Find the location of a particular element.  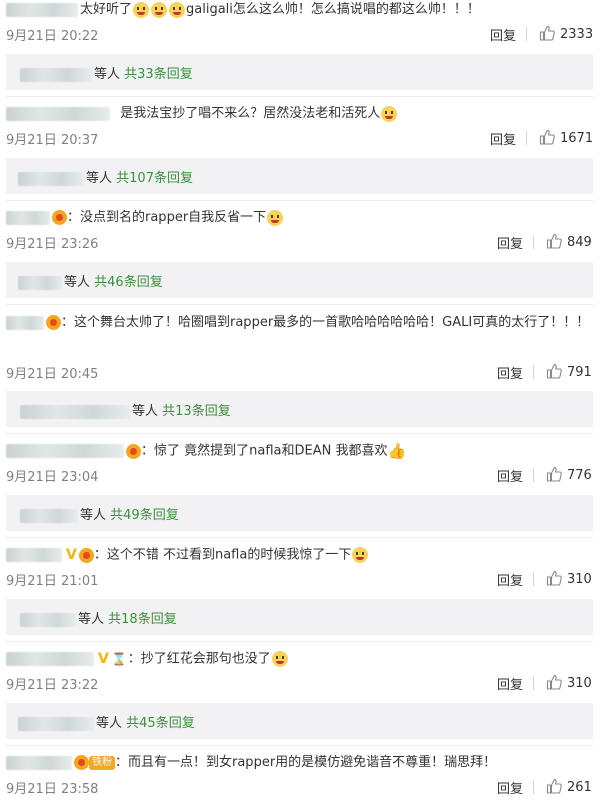

like-count: 2333 is located at coordinates (577, 34).